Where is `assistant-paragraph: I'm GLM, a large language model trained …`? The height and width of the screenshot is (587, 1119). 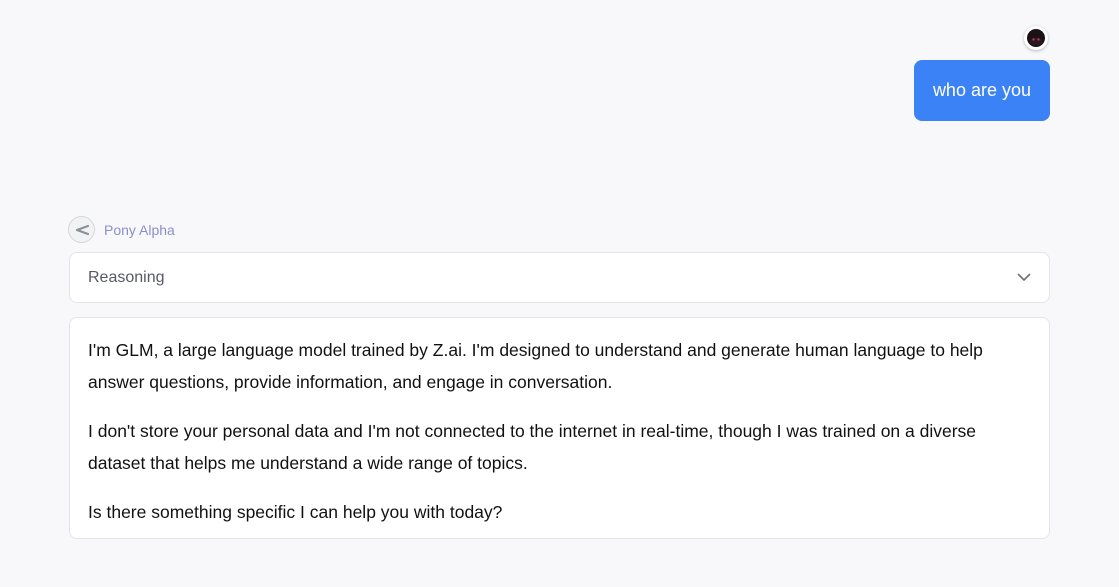 assistant-paragraph: I'm GLM, a large language model trained … is located at coordinates (535, 366).